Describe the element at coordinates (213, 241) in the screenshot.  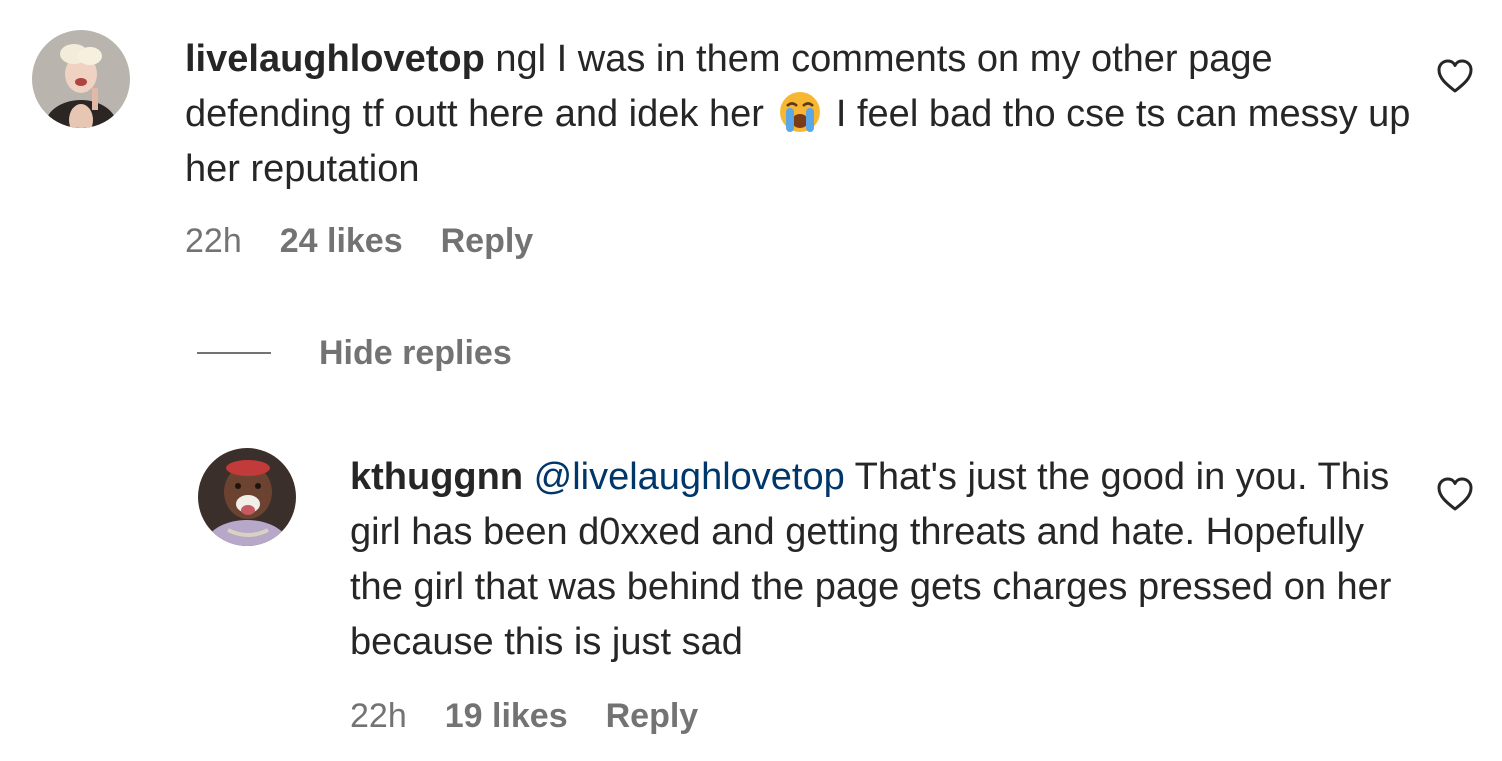
I see `comment-time: 22h` at that location.